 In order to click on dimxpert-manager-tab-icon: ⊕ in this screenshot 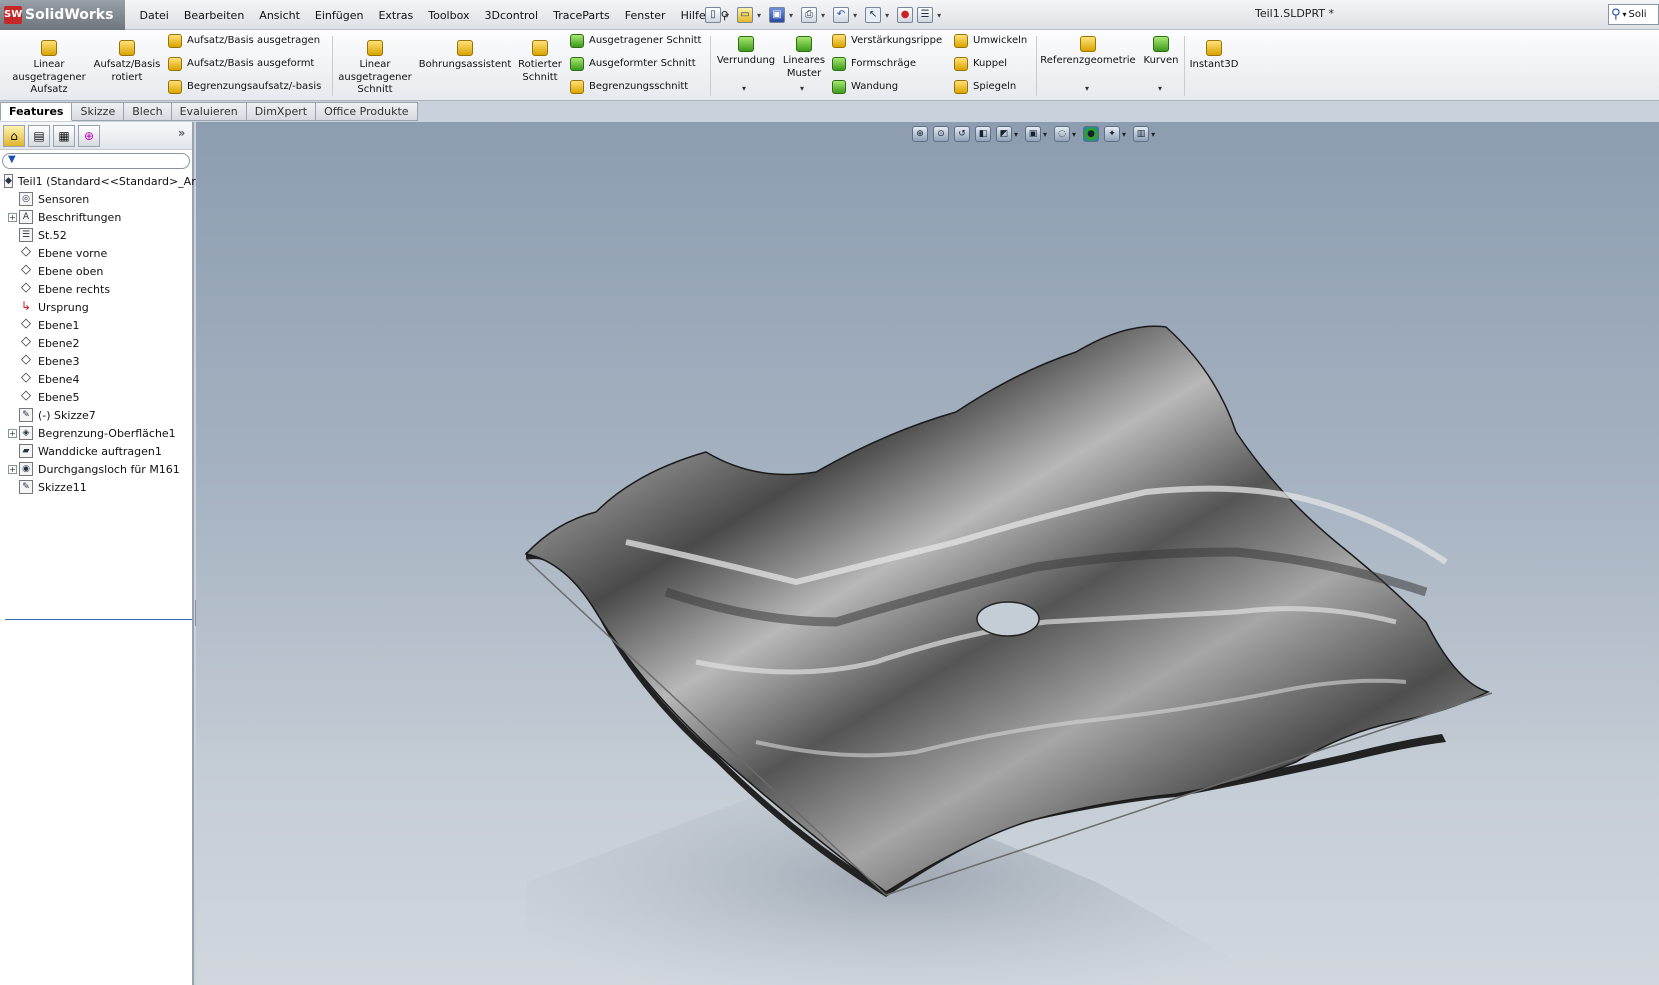, I will do `click(89, 135)`.